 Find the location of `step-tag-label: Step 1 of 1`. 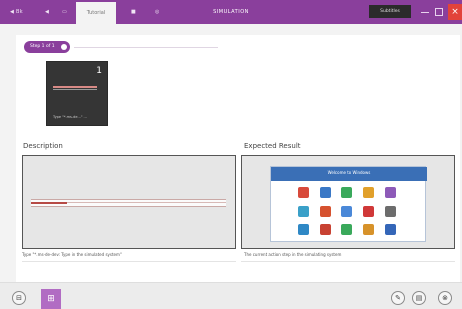

step-tag-label: Step 1 of 1 is located at coordinates (42, 46).